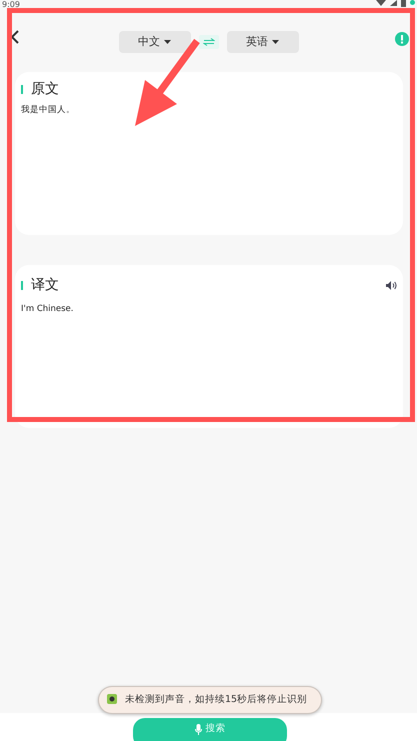 Image resolution: width=417 pixels, height=741 pixels. I want to click on notification-dot-icon, so click(412, 2).